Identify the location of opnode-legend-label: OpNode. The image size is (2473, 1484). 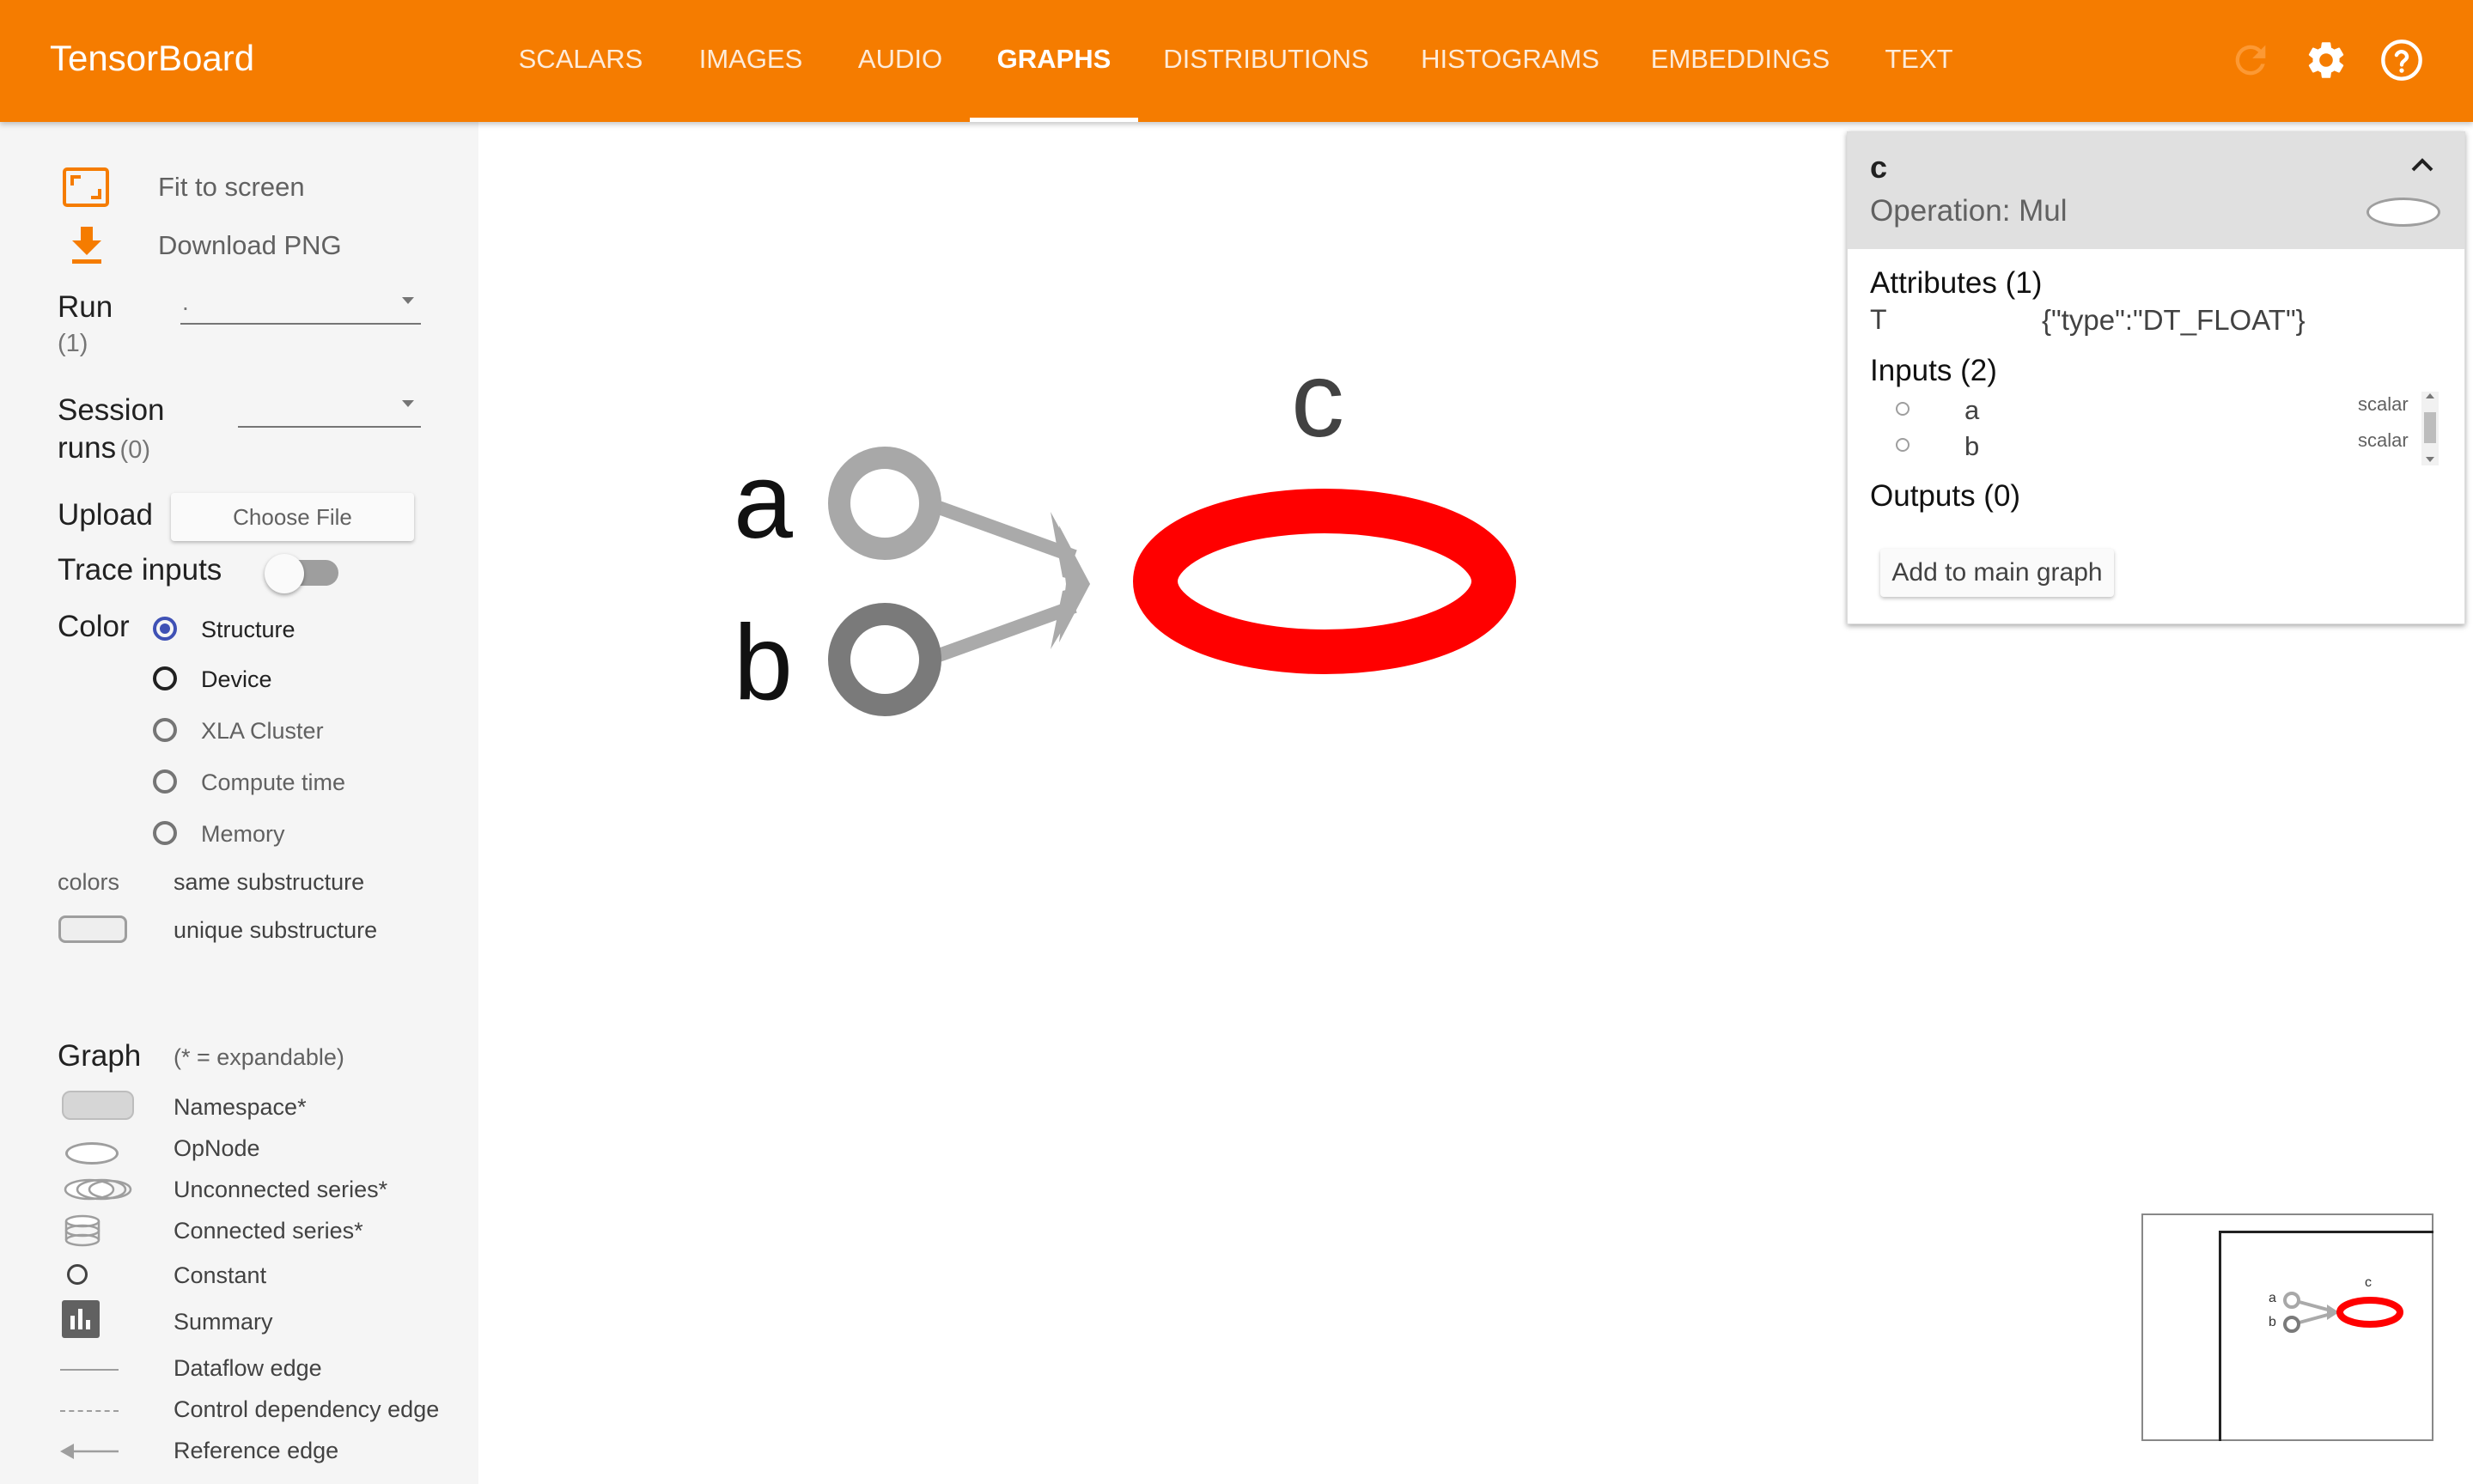
(217, 1148).